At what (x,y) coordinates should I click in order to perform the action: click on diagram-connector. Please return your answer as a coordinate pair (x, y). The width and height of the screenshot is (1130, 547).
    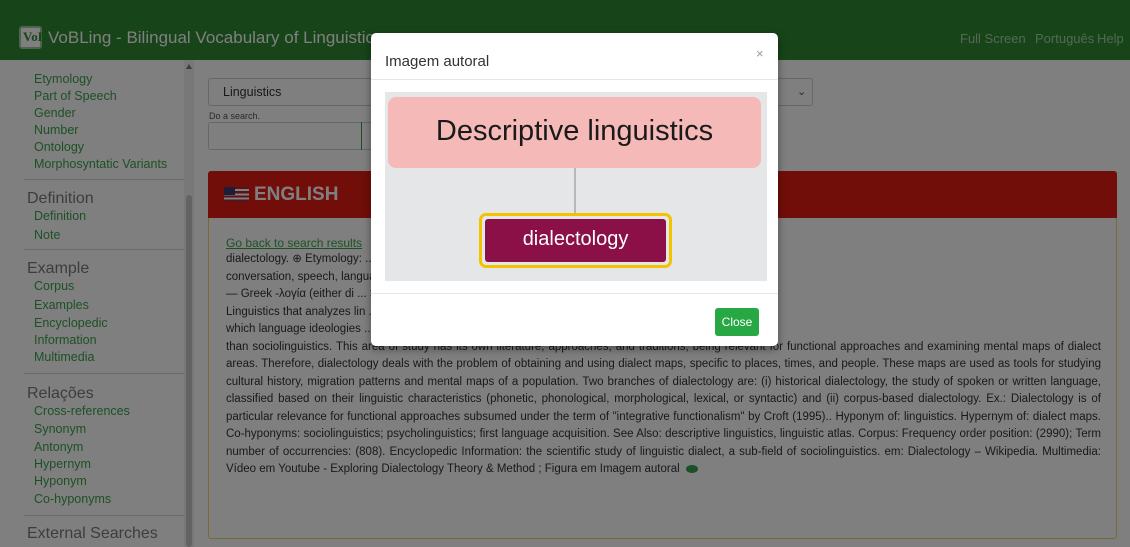
    Looking at the image, I should click on (575, 190).